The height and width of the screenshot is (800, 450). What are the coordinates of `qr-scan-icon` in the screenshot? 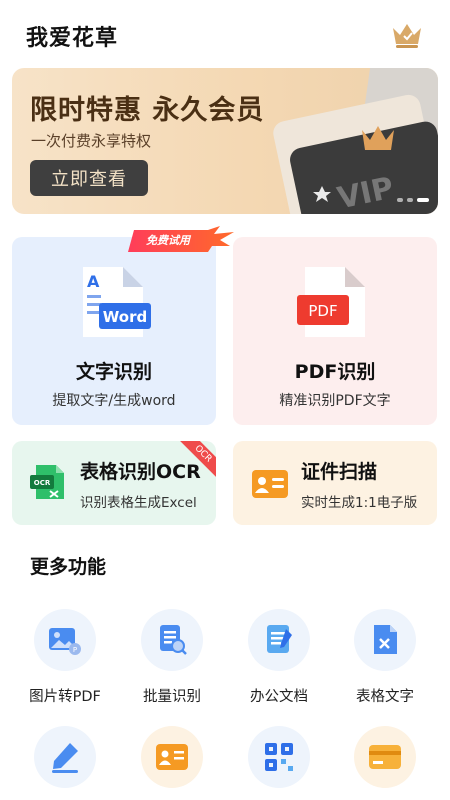 It's located at (279, 757).